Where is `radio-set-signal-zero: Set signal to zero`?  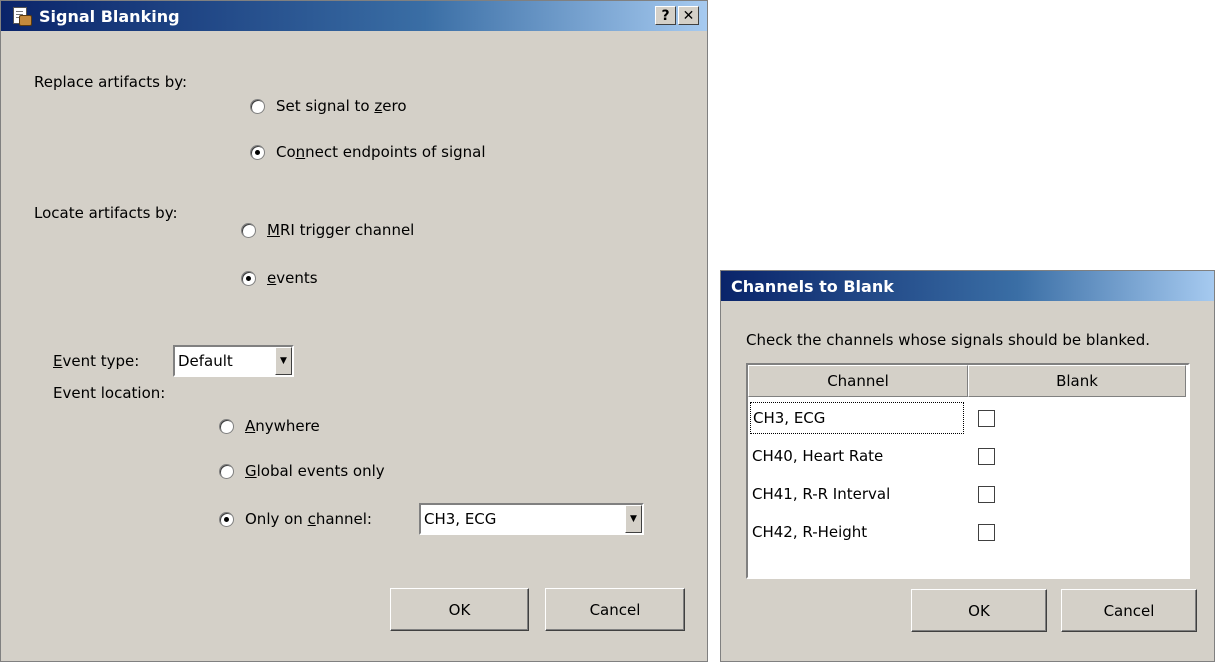 radio-set-signal-zero: Set signal to zero is located at coordinates (328, 106).